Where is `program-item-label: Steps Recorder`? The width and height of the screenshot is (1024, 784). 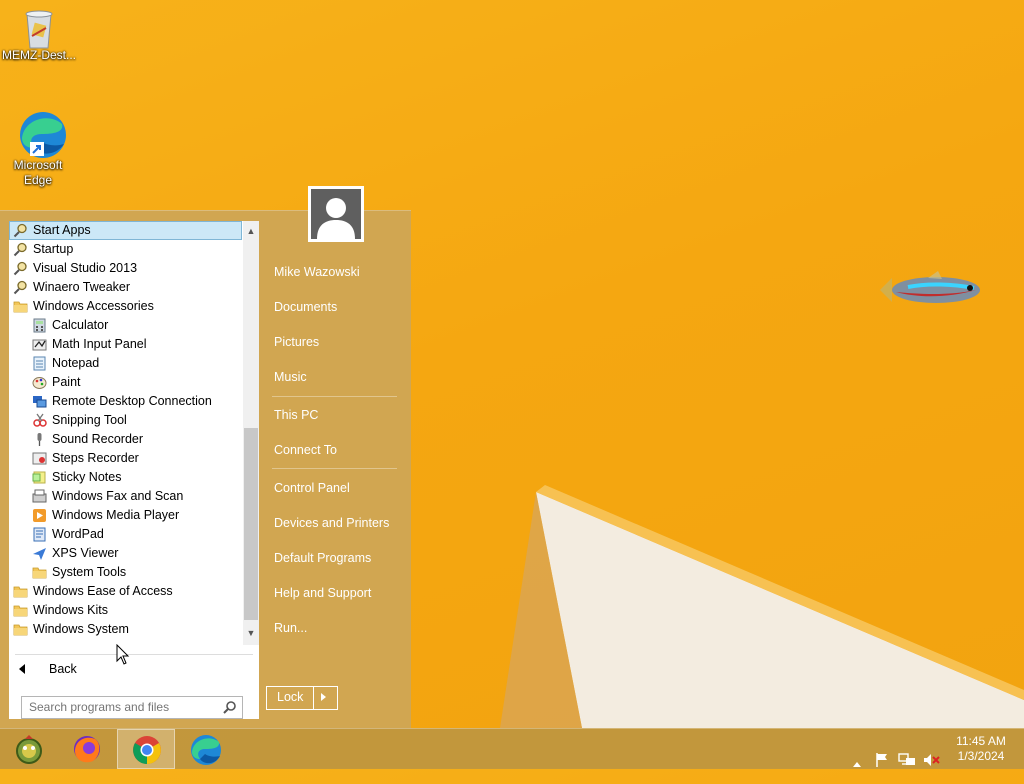
program-item-label: Steps Recorder is located at coordinates (95, 458).